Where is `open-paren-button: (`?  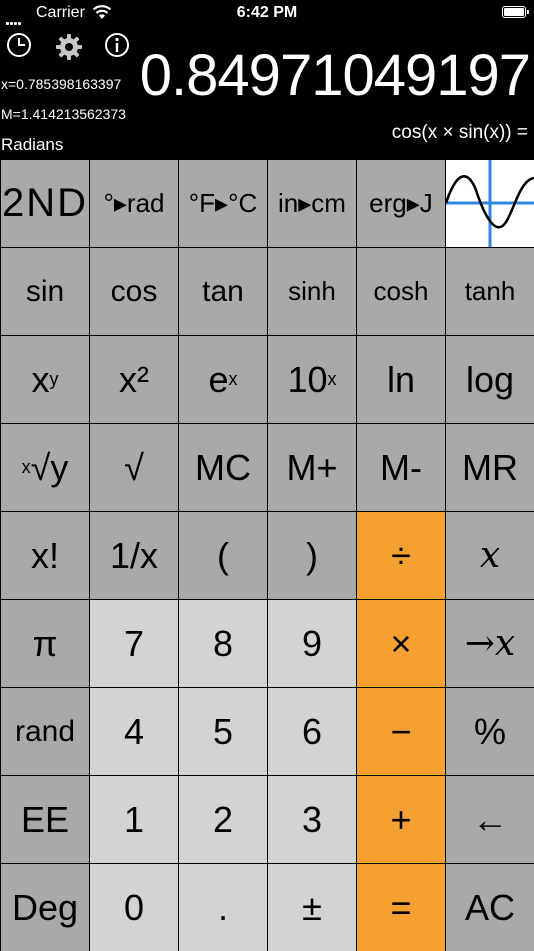
open-paren-button: ( is located at coordinates (223, 555).